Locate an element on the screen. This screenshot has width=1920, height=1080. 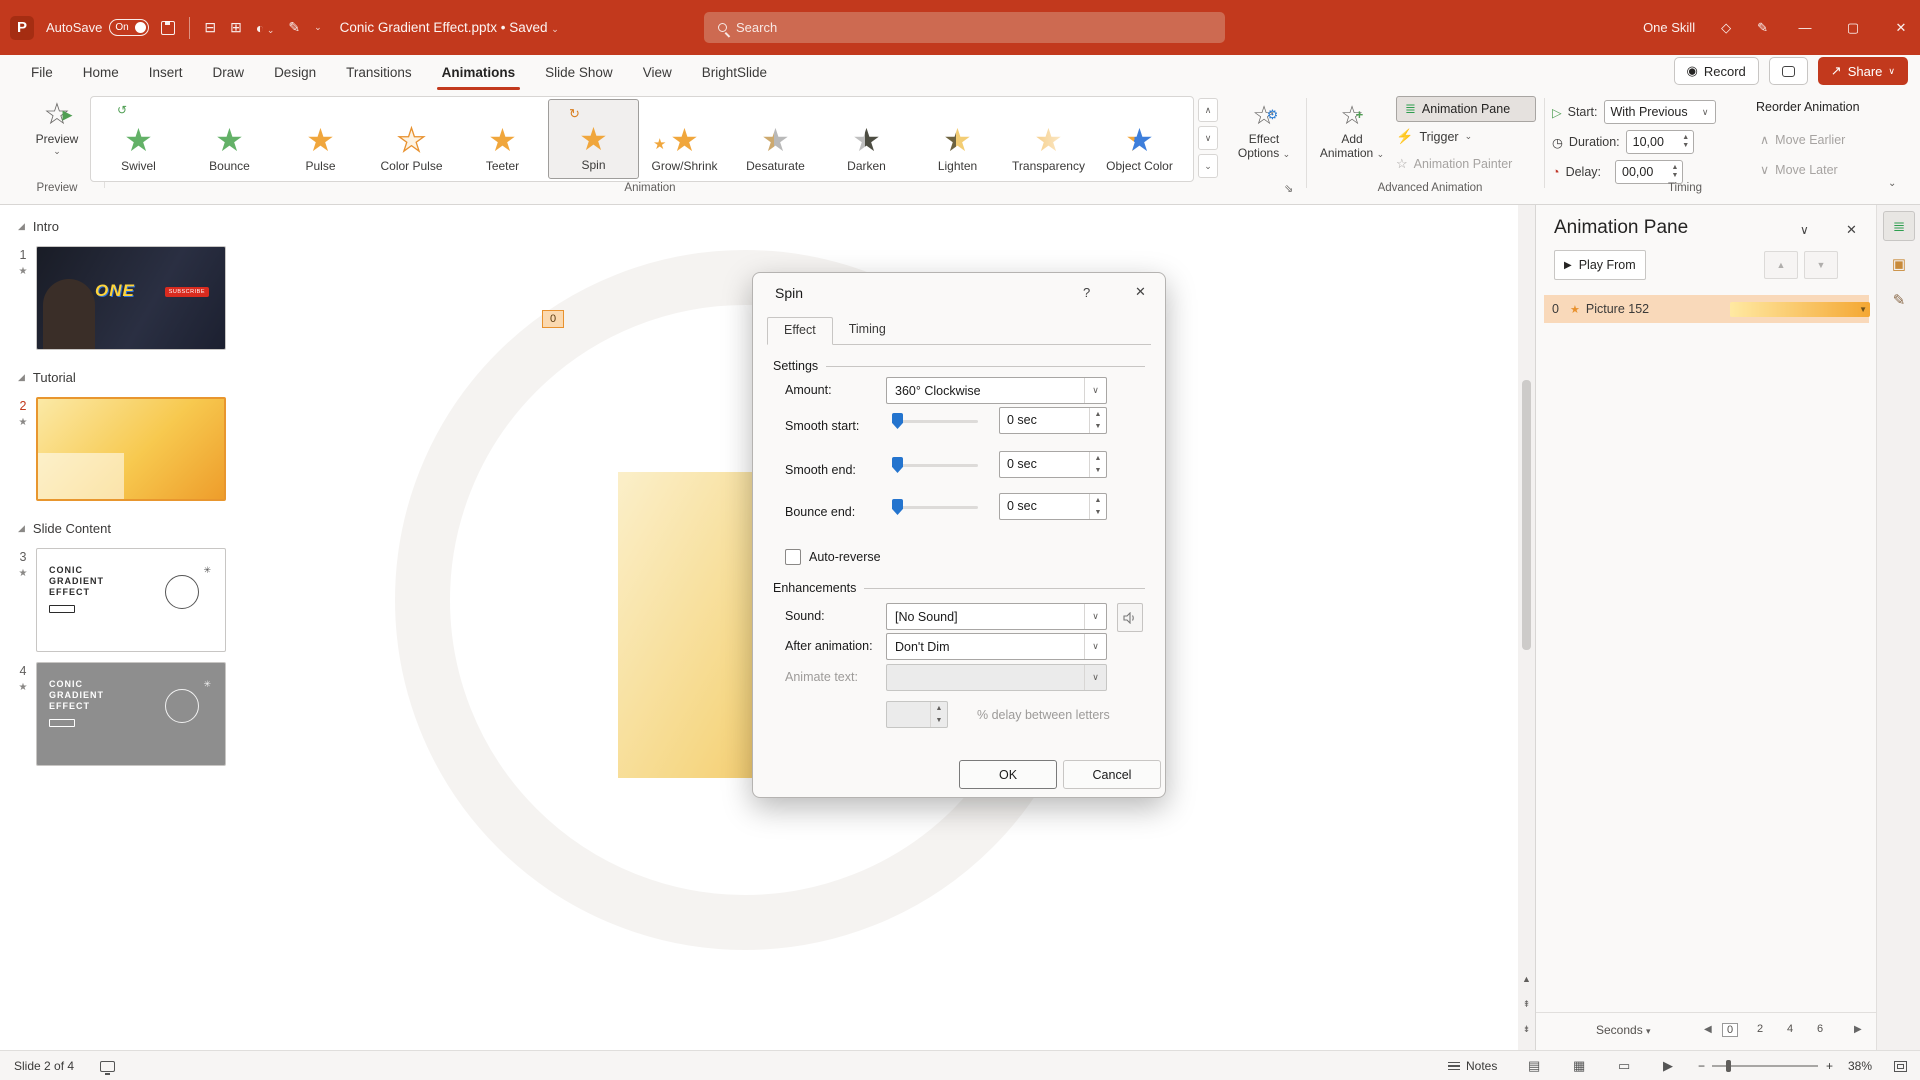
section-header-intro: ◢ Intro is located at coordinates (125, 223).